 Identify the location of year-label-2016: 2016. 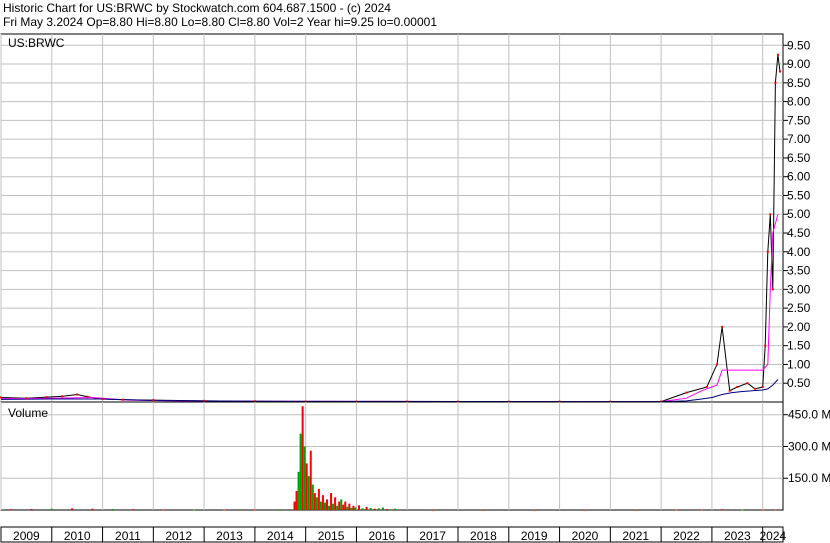
(381, 536).